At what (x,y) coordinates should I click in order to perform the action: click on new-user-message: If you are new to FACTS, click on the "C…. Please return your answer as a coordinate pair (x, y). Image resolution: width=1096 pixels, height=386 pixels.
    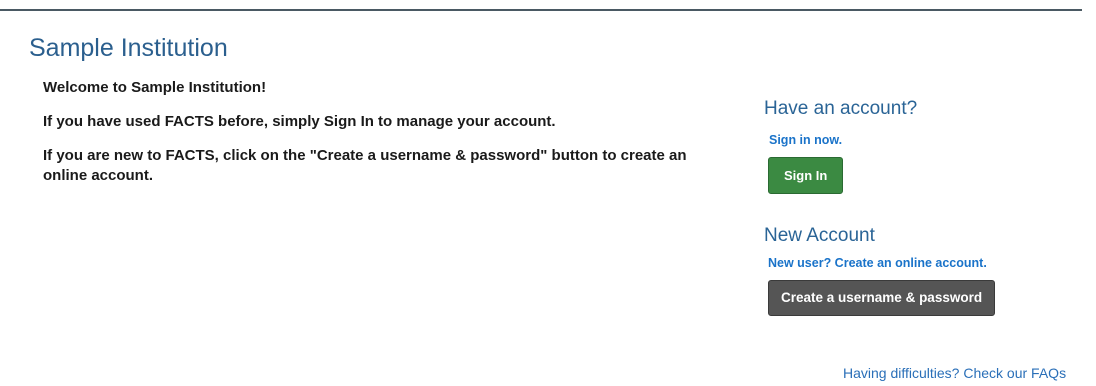
    Looking at the image, I should click on (365, 165).